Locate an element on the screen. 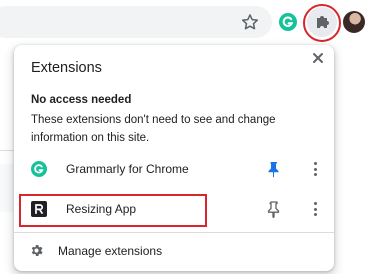  section-heading: No access needed is located at coordinates (81, 100).